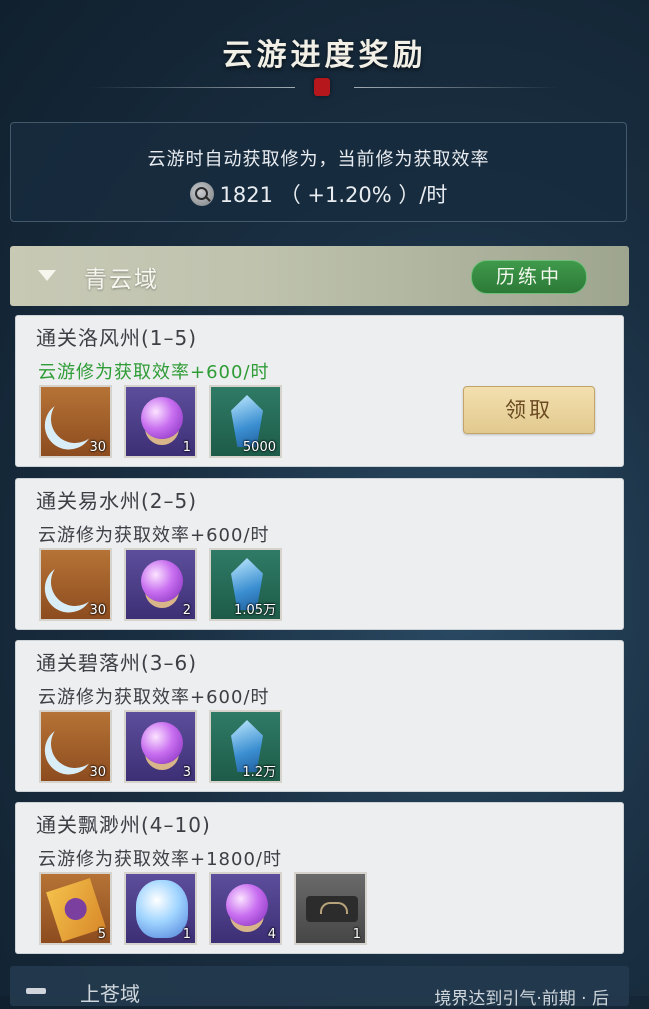 Image resolution: width=649 pixels, height=1009 pixels. What do you see at coordinates (117, 501) in the screenshot?
I see `card-title: 通关易水州(2–5)` at bounding box center [117, 501].